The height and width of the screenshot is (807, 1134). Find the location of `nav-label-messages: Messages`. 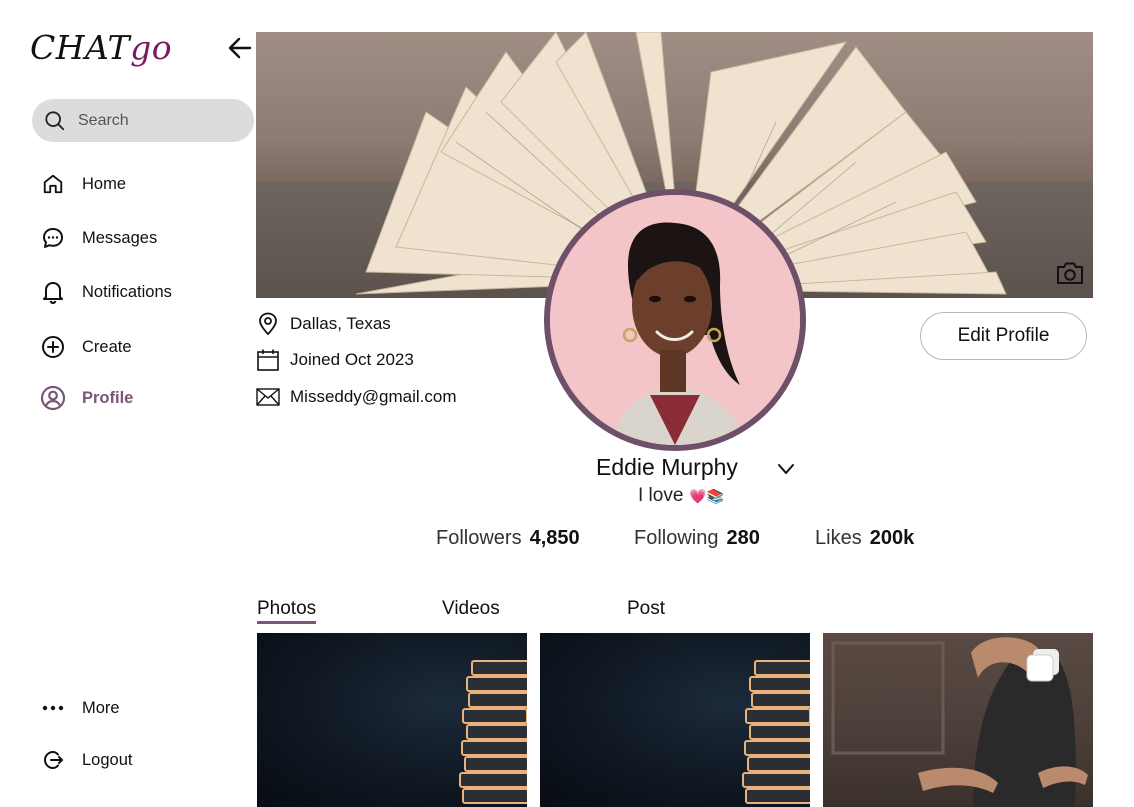

nav-label-messages: Messages is located at coordinates (120, 237).